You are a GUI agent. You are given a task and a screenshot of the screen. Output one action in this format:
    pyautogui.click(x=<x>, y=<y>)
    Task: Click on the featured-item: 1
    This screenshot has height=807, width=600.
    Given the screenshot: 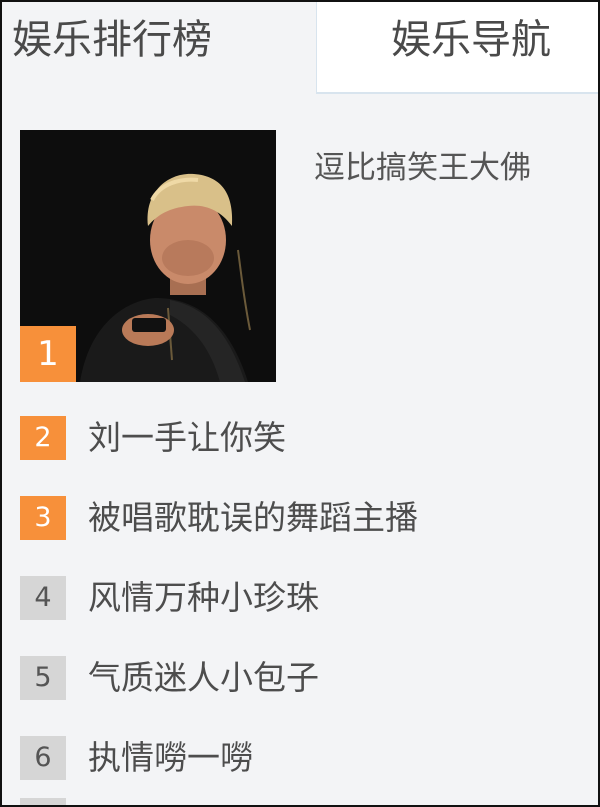 What is the action you would take?
    pyautogui.click(x=148, y=256)
    